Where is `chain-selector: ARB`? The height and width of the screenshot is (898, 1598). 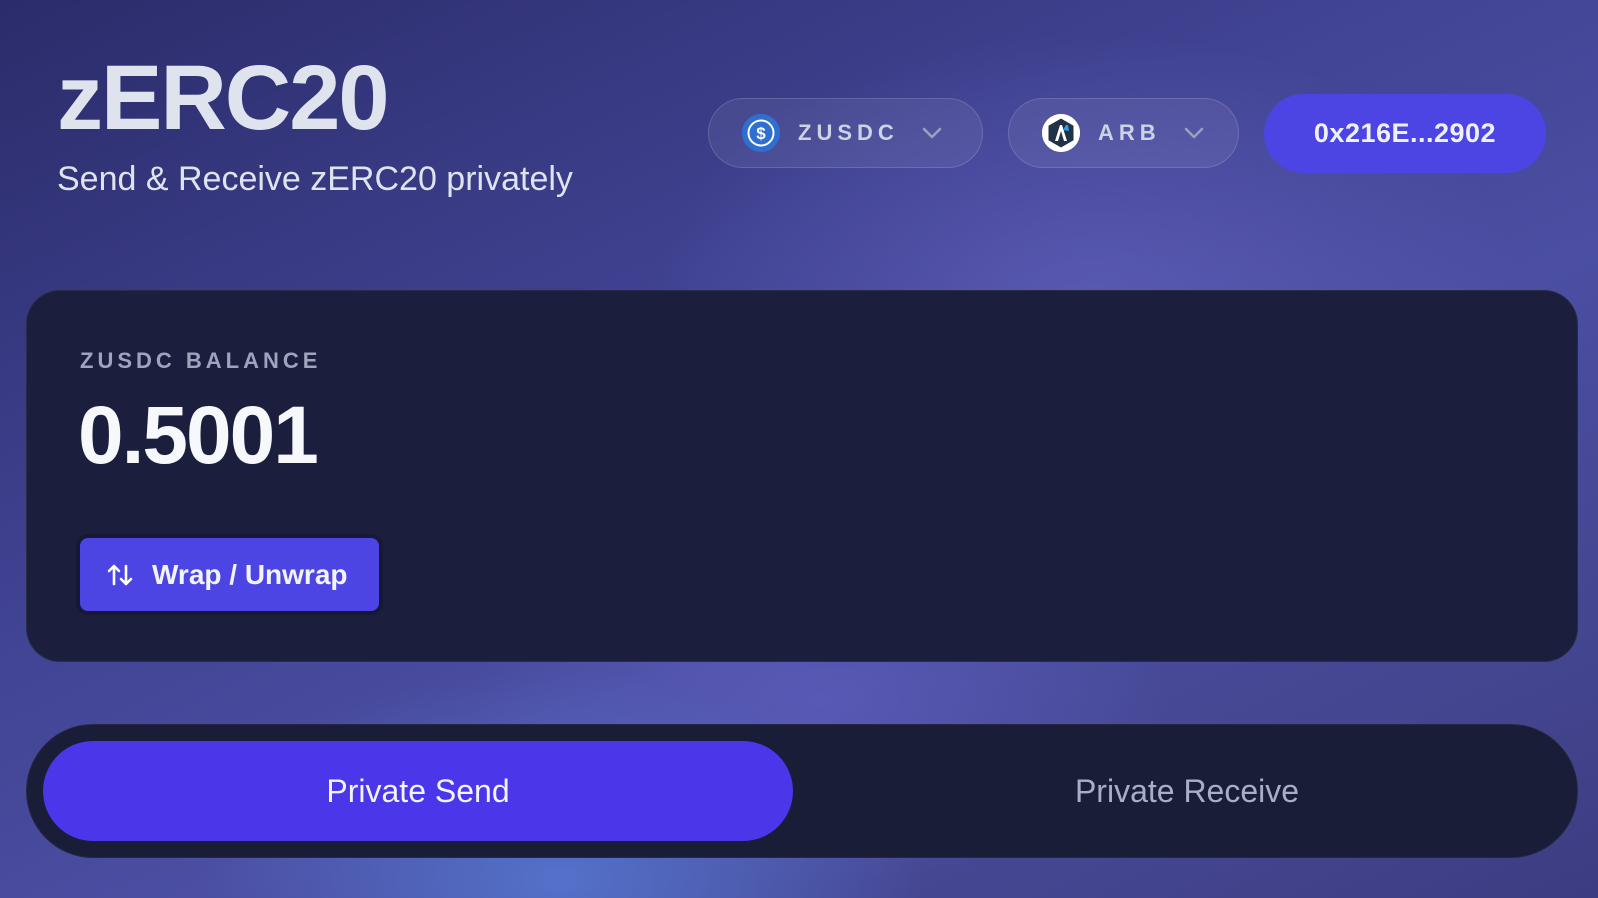 chain-selector: ARB is located at coordinates (1123, 133).